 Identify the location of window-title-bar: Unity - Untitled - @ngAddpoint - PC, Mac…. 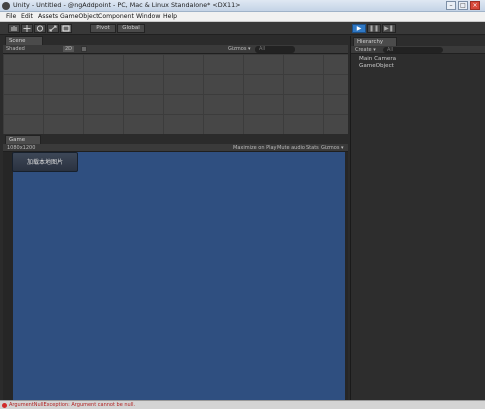
(242, 6).